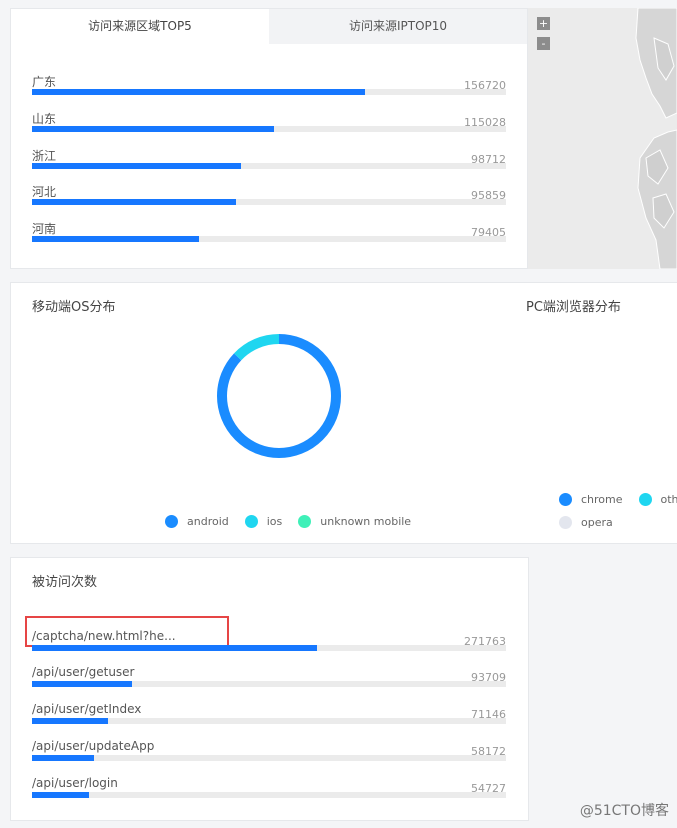 This screenshot has height=828, width=677. I want to click on legend-item-other: other, so click(657, 499).